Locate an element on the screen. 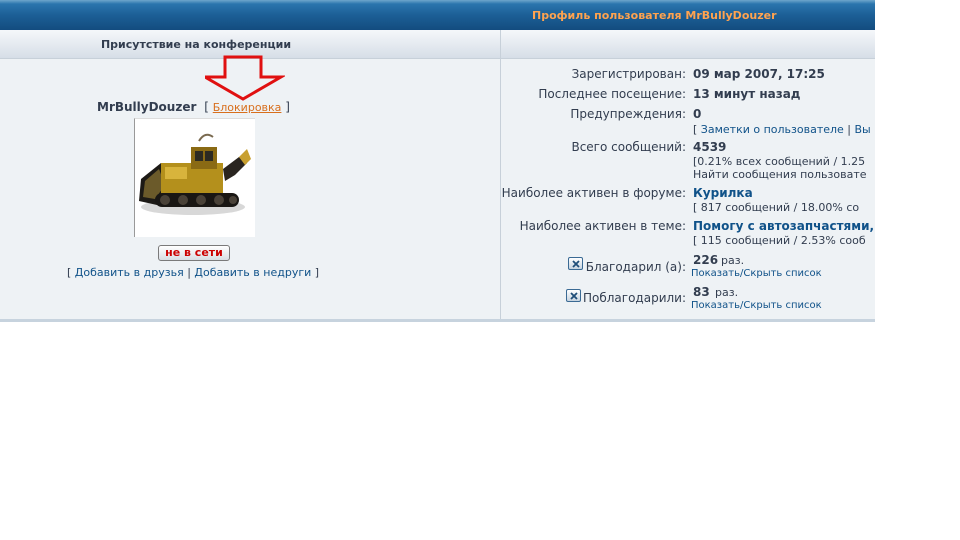 The width and height of the screenshot is (960, 540). profile-header: Профиль пользователя MrBullyDouzer is located at coordinates (437, 15).